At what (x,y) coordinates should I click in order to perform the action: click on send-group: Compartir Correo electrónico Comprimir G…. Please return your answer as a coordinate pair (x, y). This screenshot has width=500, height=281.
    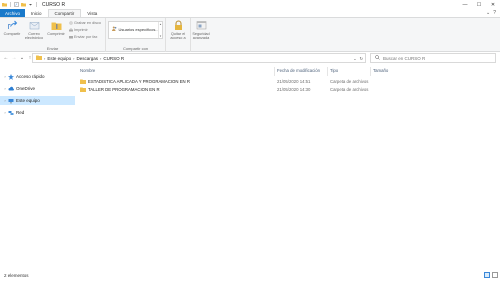
    Looking at the image, I should click on (53, 35).